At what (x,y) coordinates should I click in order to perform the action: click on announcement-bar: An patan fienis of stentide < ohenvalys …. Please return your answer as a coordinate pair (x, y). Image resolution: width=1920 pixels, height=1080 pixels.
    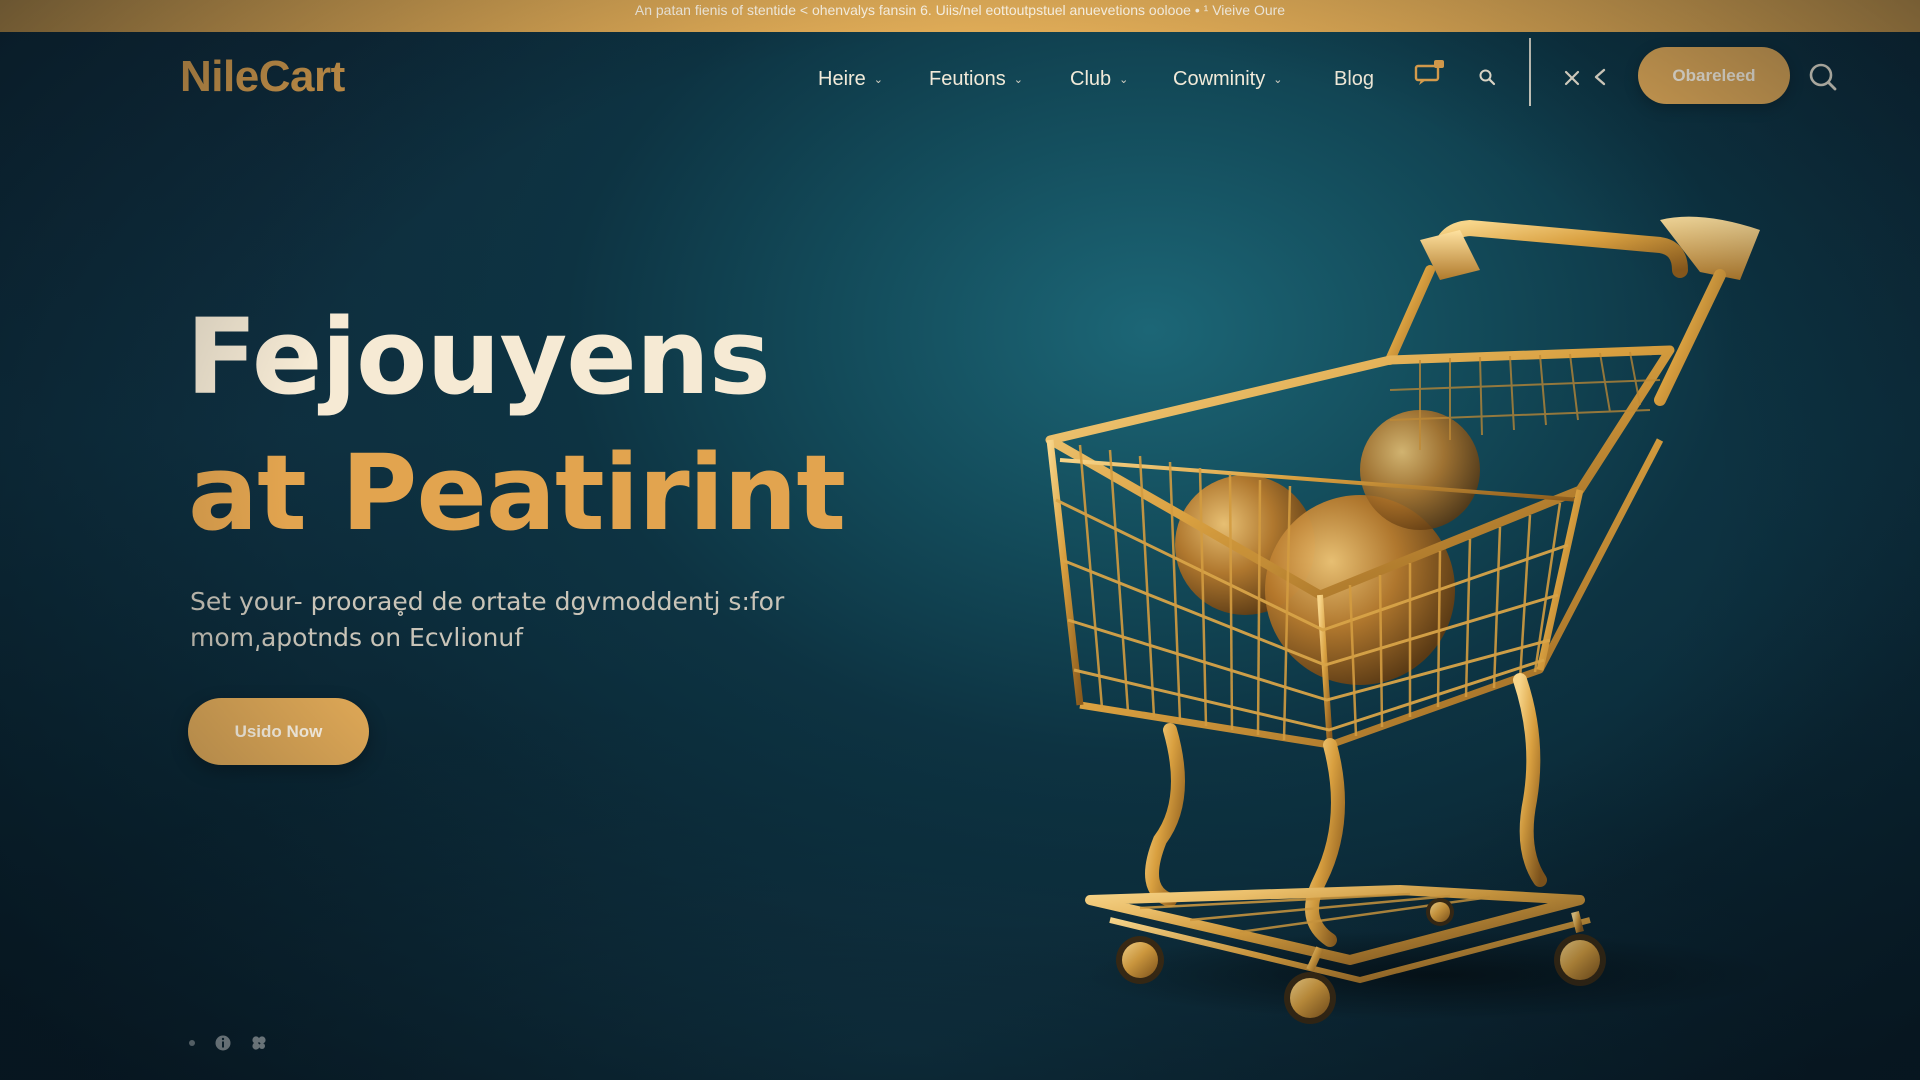
    Looking at the image, I should click on (960, 16).